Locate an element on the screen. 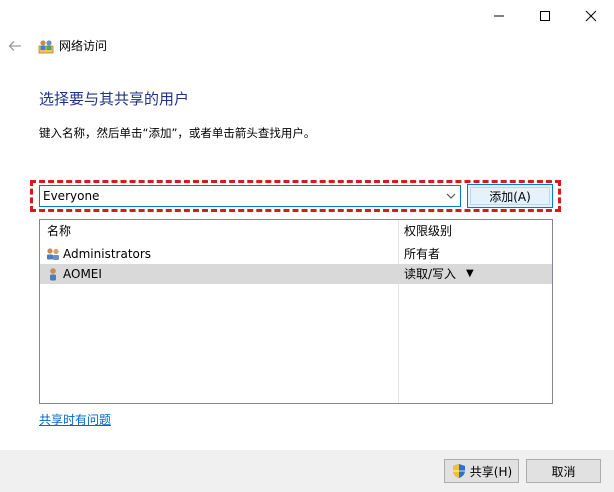 This screenshot has height=492, width=614. column-header-permission: 权限级别 is located at coordinates (428, 231).